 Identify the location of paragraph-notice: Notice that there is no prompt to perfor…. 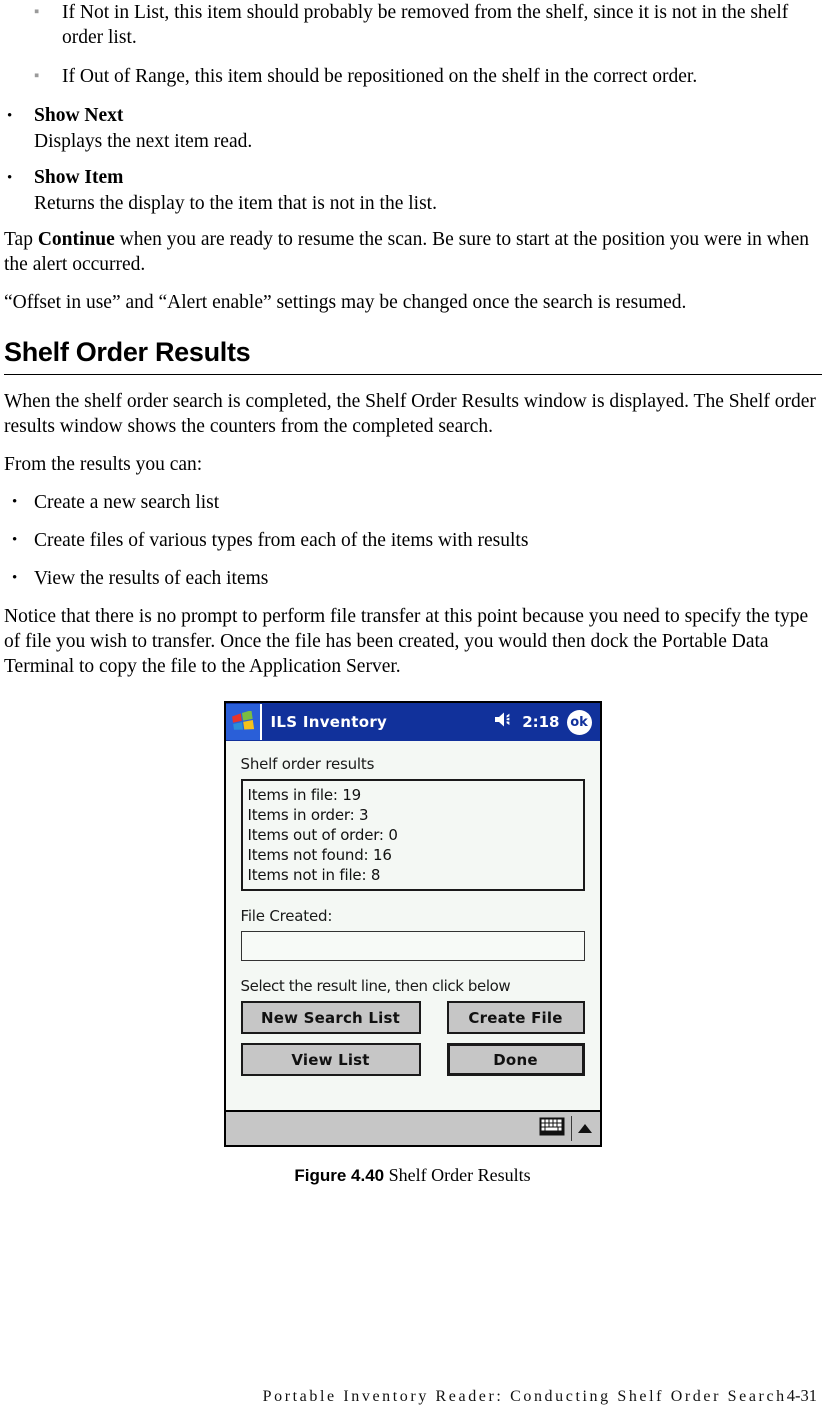
(406, 641).